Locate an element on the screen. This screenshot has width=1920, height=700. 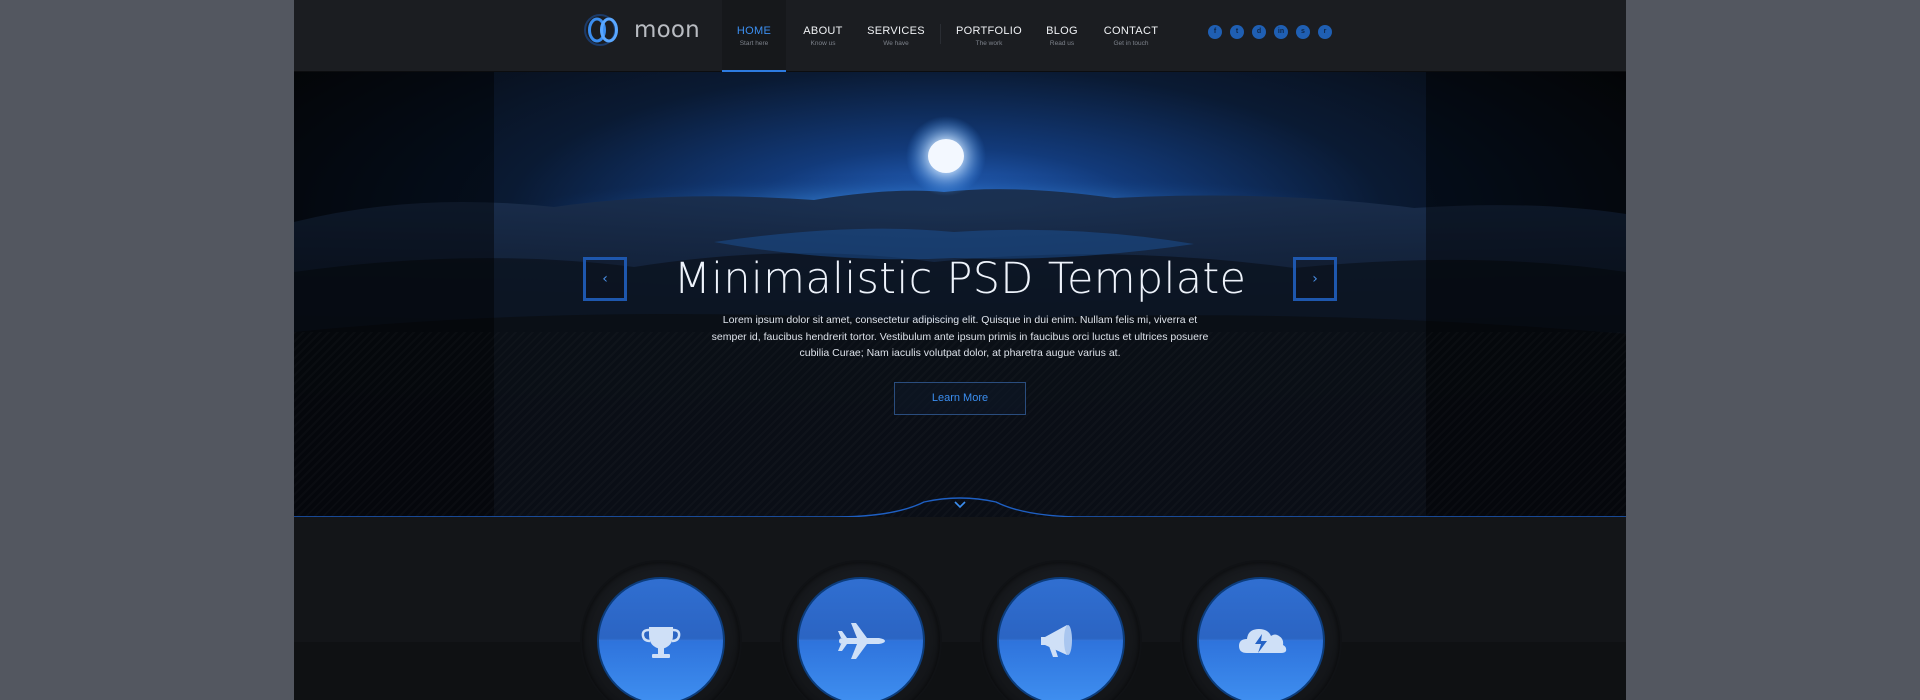
feature-circle-travel is located at coordinates (861, 631).